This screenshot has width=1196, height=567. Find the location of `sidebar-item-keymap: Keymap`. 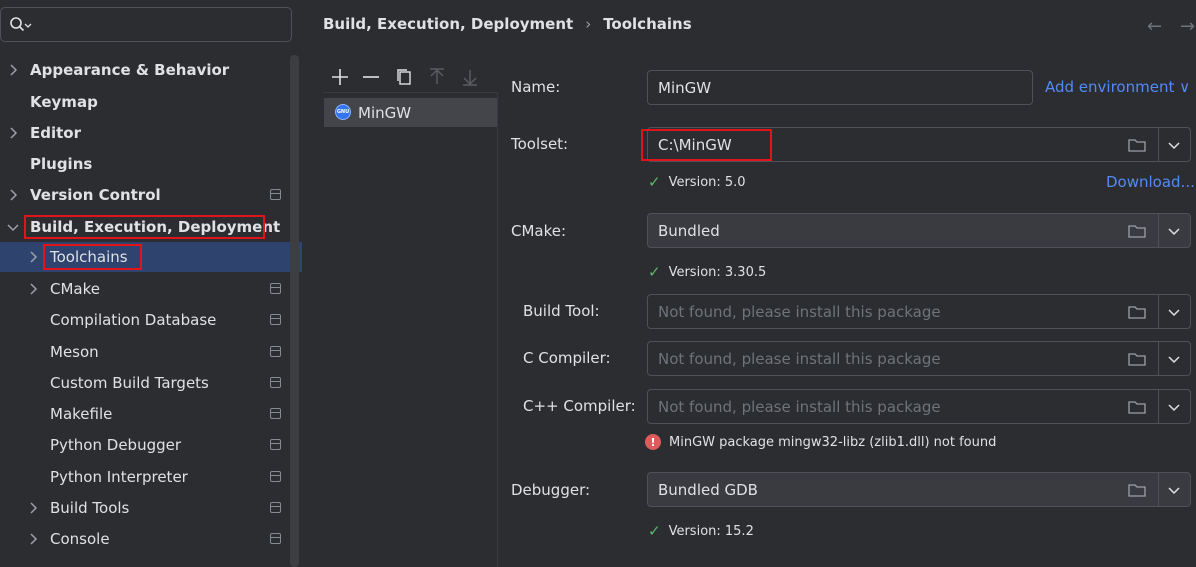

sidebar-item-keymap: Keymap is located at coordinates (151, 102).